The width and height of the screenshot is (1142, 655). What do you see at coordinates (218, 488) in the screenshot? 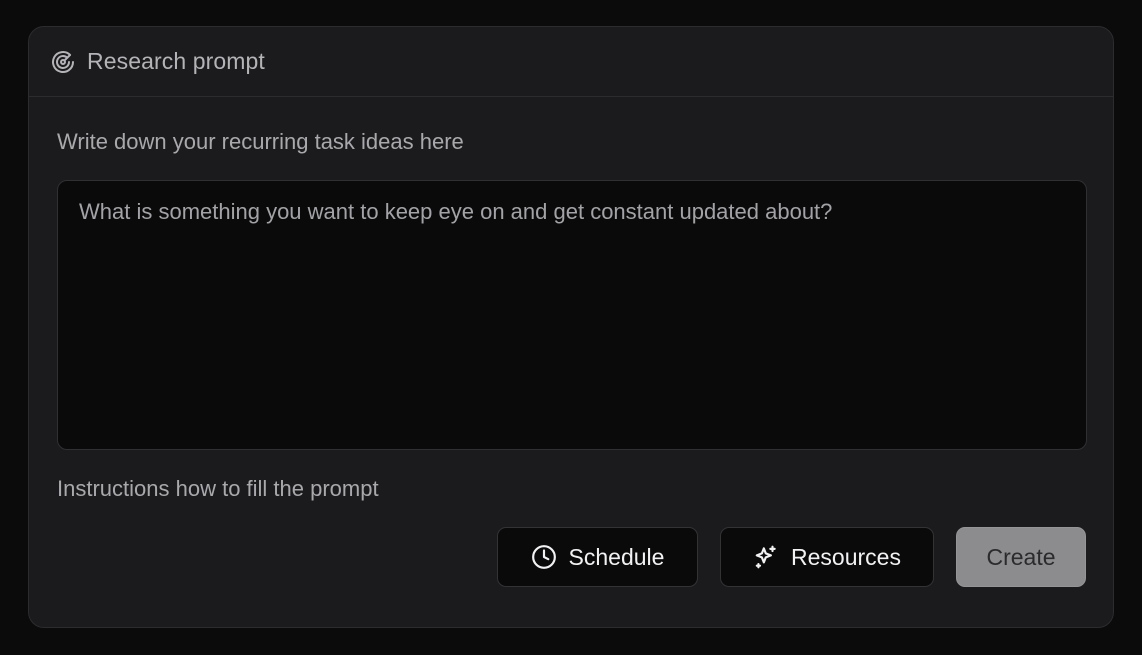
I see `instructions-text: Instructions how to fill the prompt` at bounding box center [218, 488].